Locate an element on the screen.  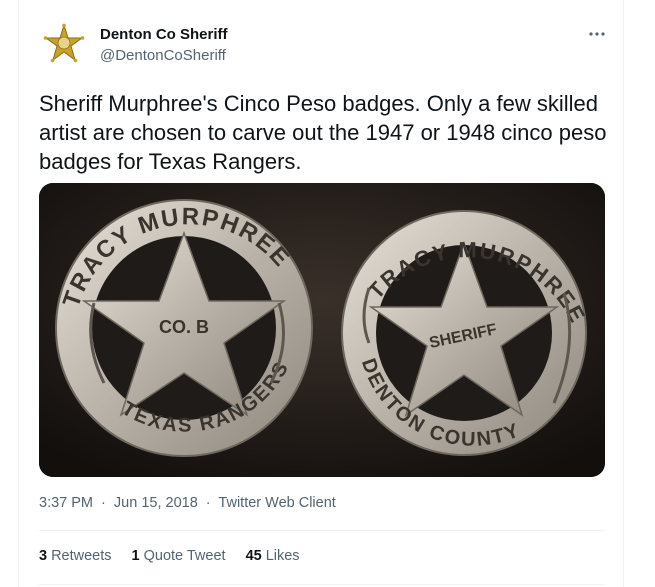
quote-tweets-stat: 1 Quote Tweet is located at coordinates (179, 556).